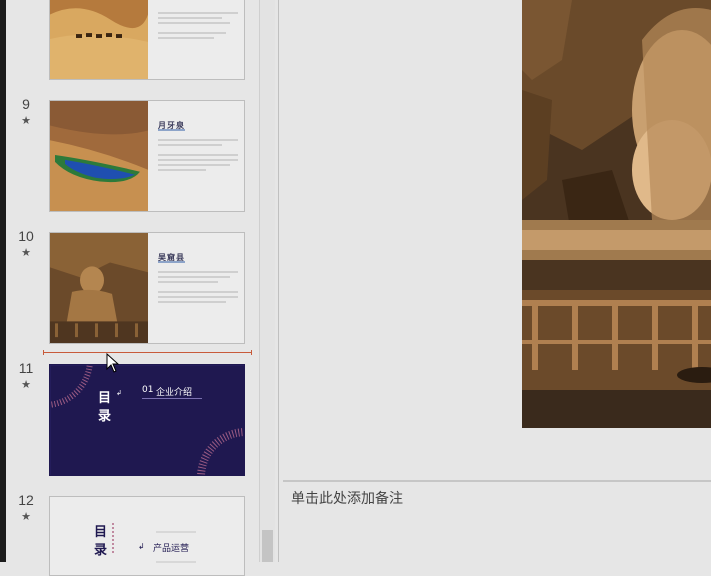 Image resolution: width=711 pixels, height=576 pixels. Describe the element at coordinates (113, 363) in the screenshot. I see `mouse-pointer-icon` at that location.